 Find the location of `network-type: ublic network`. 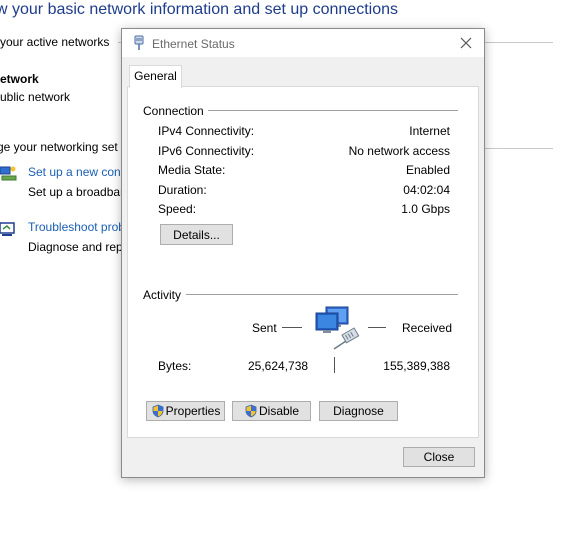

network-type: ublic network is located at coordinates (35, 97).